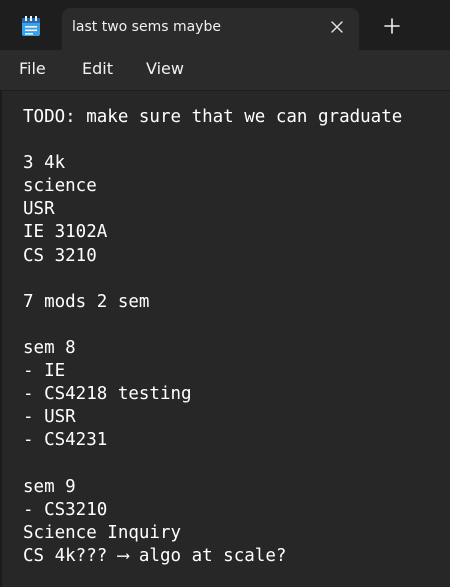 This screenshot has width=450, height=587. What do you see at coordinates (65, 232) in the screenshot?
I see `text-line: IE 3102A` at bounding box center [65, 232].